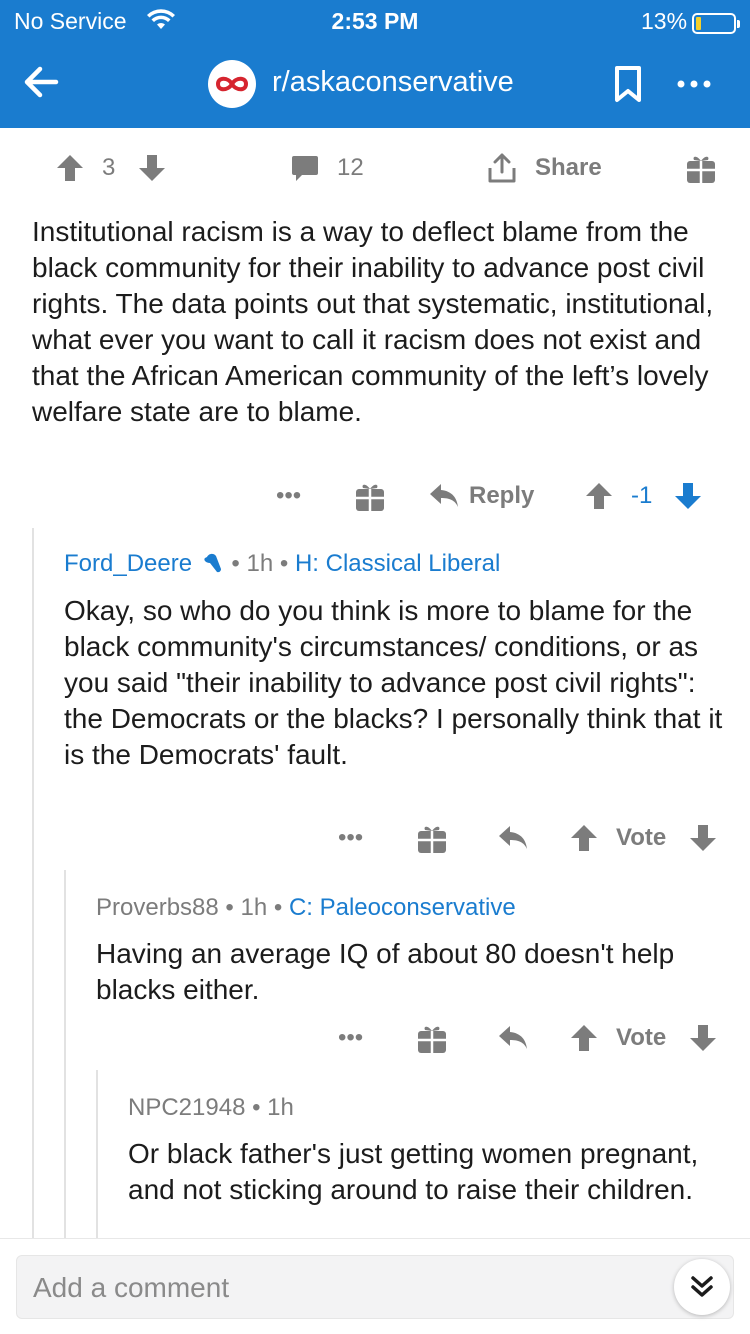 The height and width of the screenshot is (1334, 750). I want to click on comment-meta: Proverbs88 • 1h • C: Paleoconservative, so click(306, 907).